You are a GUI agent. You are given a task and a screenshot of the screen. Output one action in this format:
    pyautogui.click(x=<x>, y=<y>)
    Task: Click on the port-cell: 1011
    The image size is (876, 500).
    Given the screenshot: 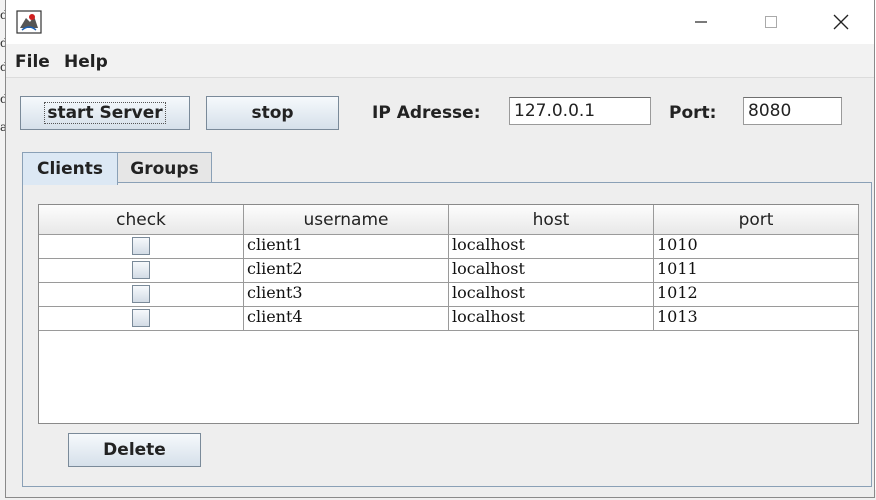 What is the action you would take?
    pyautogui.click(x=756, y=270)
    